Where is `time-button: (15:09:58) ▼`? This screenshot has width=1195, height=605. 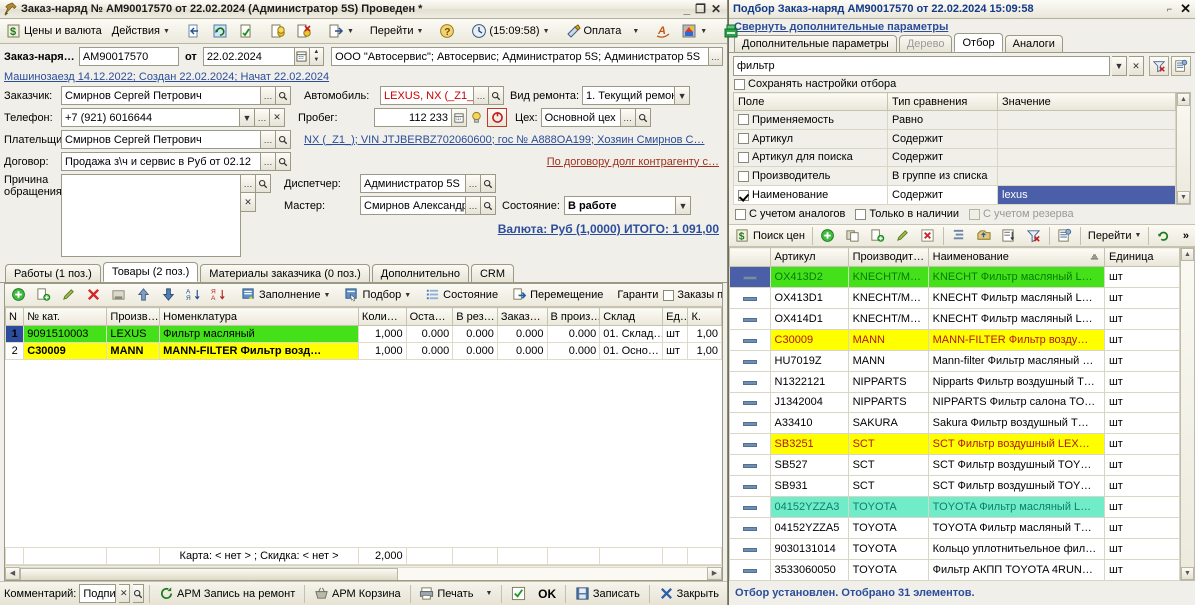
time-button: (15:09:58) ▼ is located at coordinates (510, 31).